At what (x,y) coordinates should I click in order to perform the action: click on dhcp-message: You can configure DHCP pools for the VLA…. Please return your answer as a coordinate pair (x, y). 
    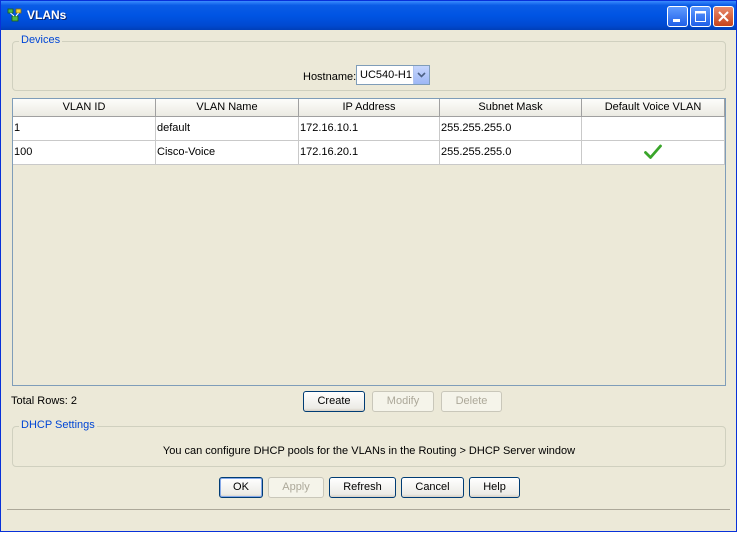
    Looking at the image, I should click on (369, 451).